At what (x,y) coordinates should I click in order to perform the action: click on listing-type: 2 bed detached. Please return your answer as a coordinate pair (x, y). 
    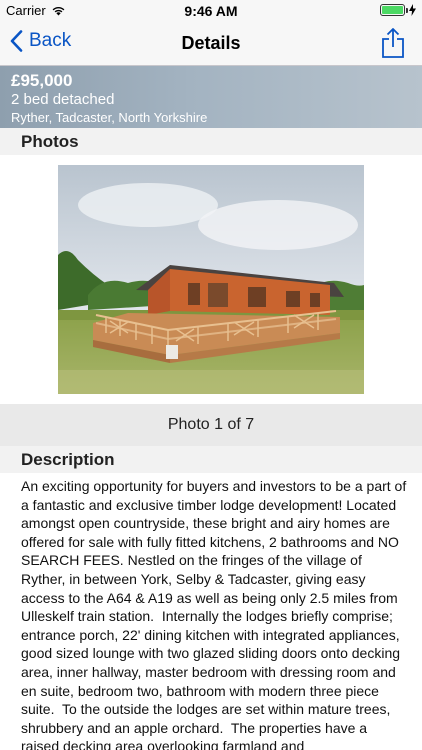
    Looking at the image, I should click on (63, 99).